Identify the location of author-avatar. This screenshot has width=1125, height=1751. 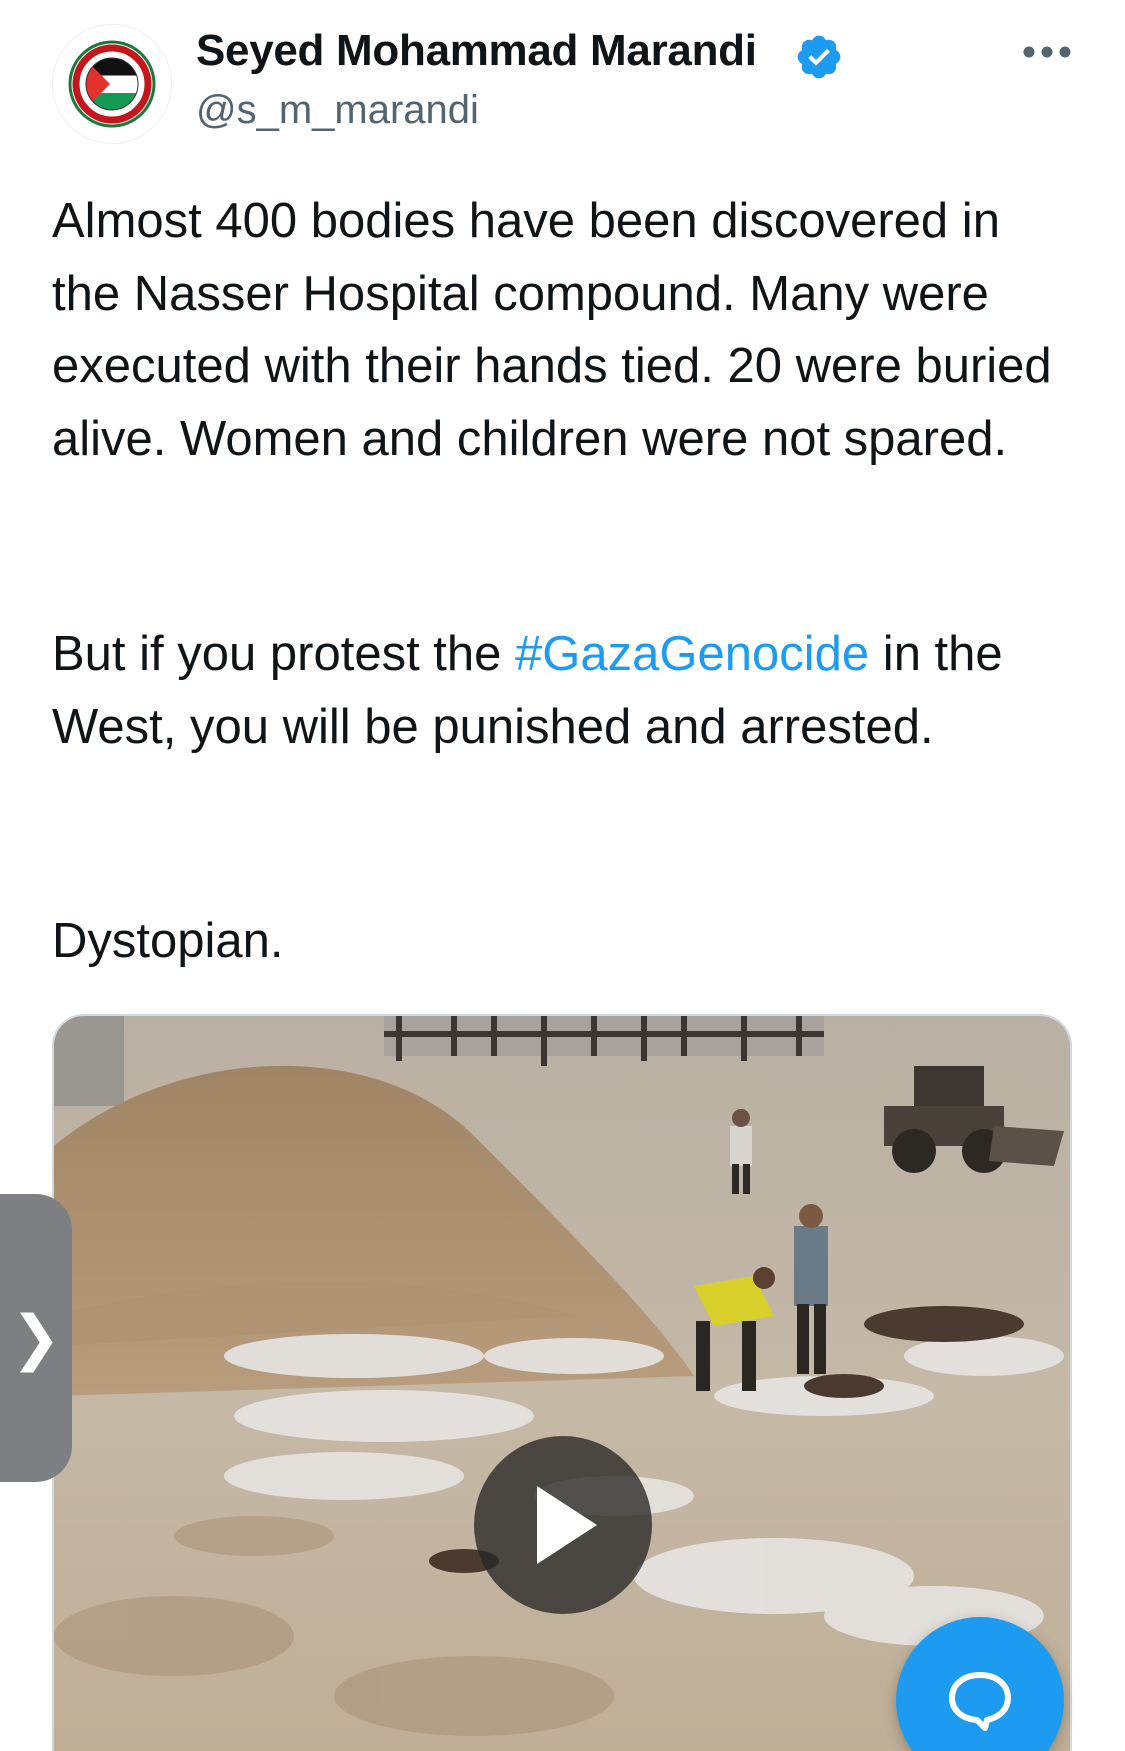
(112, 84).